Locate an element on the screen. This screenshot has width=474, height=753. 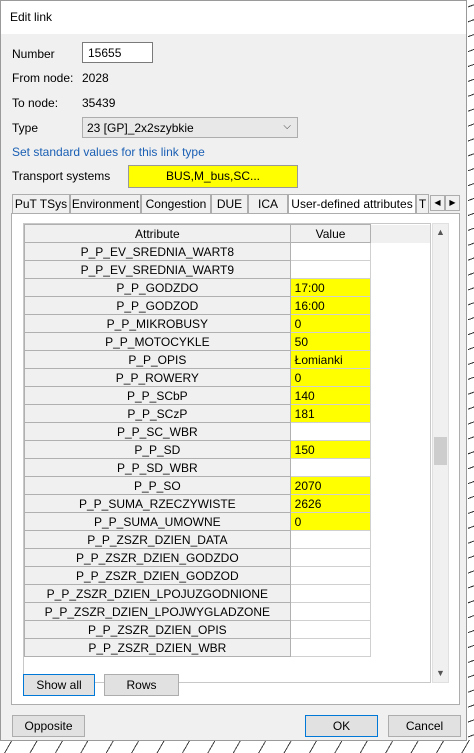
table-row: P_P_SD 150 is located at coordinates (227, 449).